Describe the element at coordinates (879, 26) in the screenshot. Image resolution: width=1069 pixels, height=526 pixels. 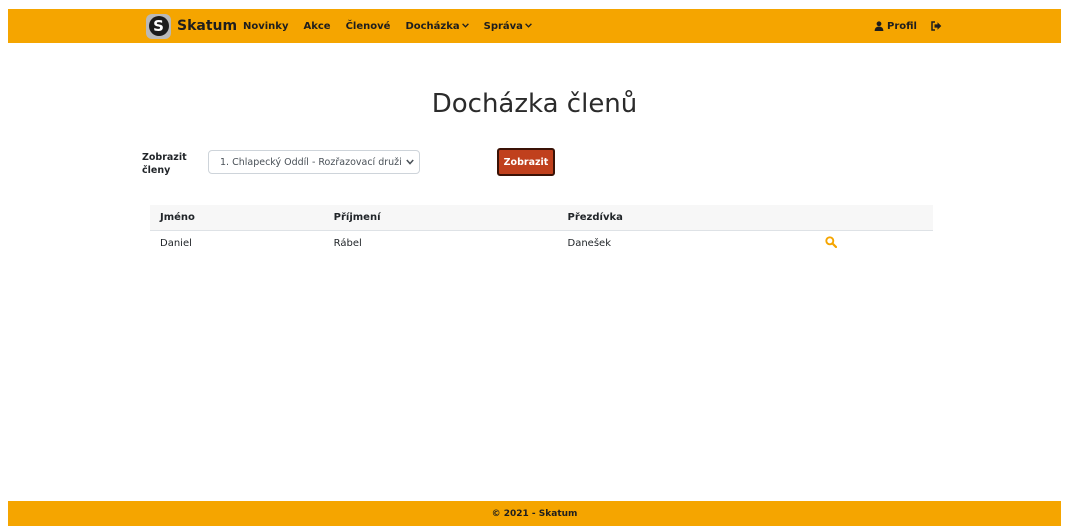
I see `user-icon` at that location.